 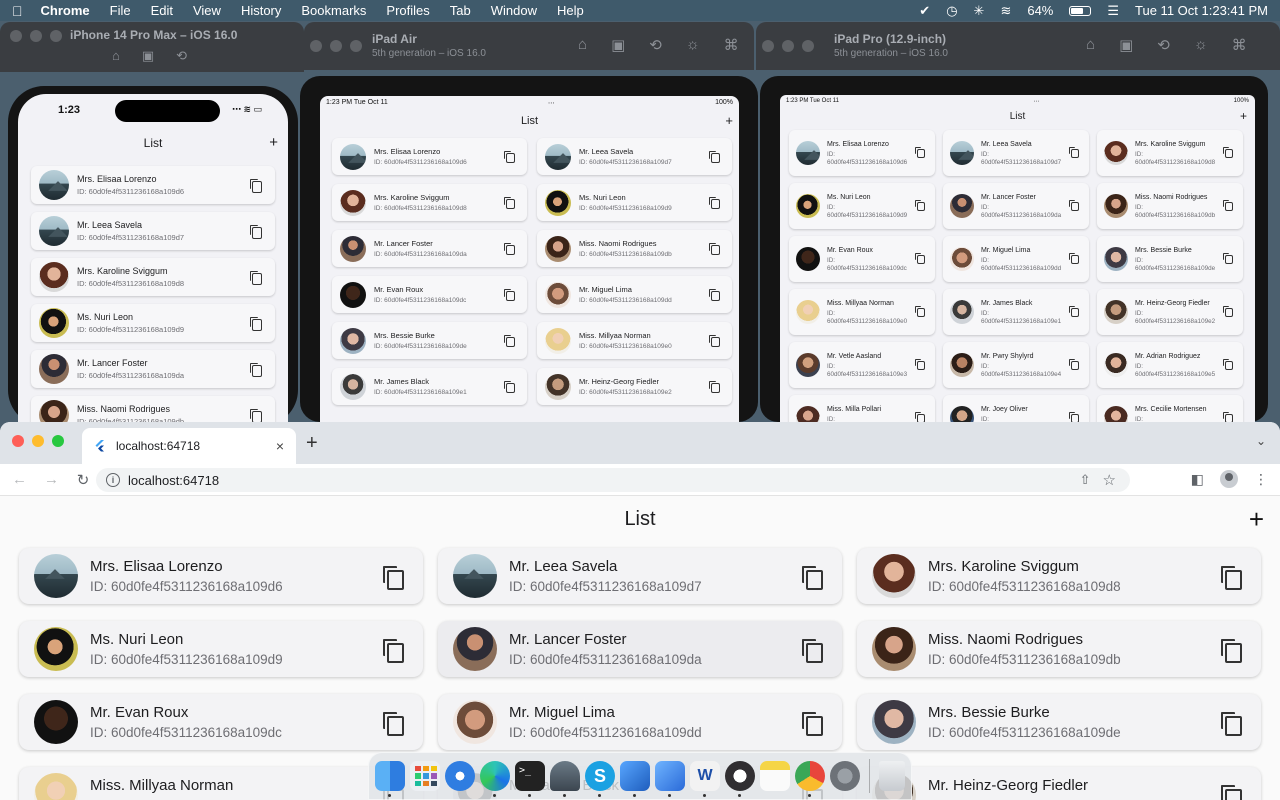 What do you see at coordinates (162, 10) in the screenshot?
I see `menu-edit: Edit` at bounding box center [162, 10].